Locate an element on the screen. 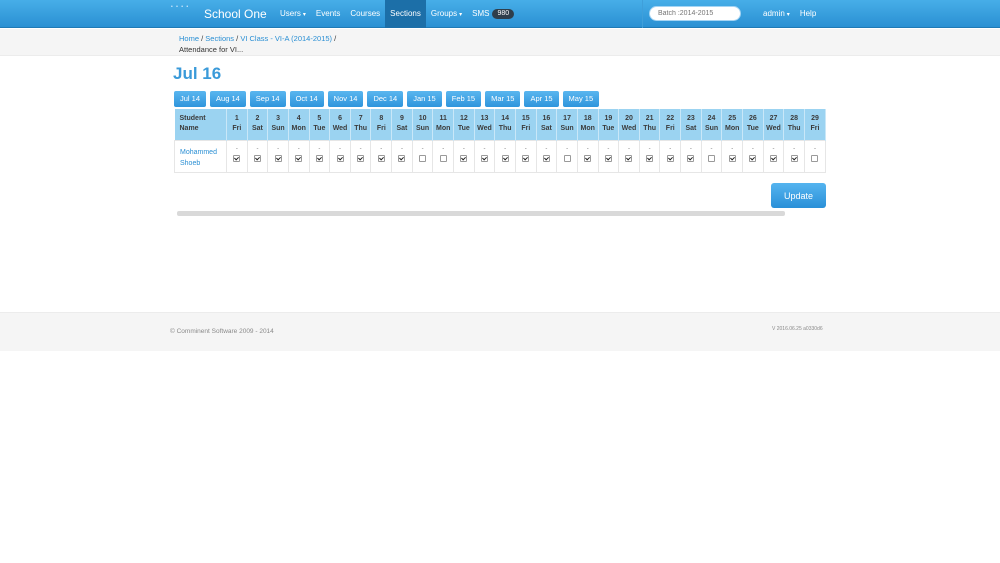  day-number: 12 is located at coordinates (463, 119).